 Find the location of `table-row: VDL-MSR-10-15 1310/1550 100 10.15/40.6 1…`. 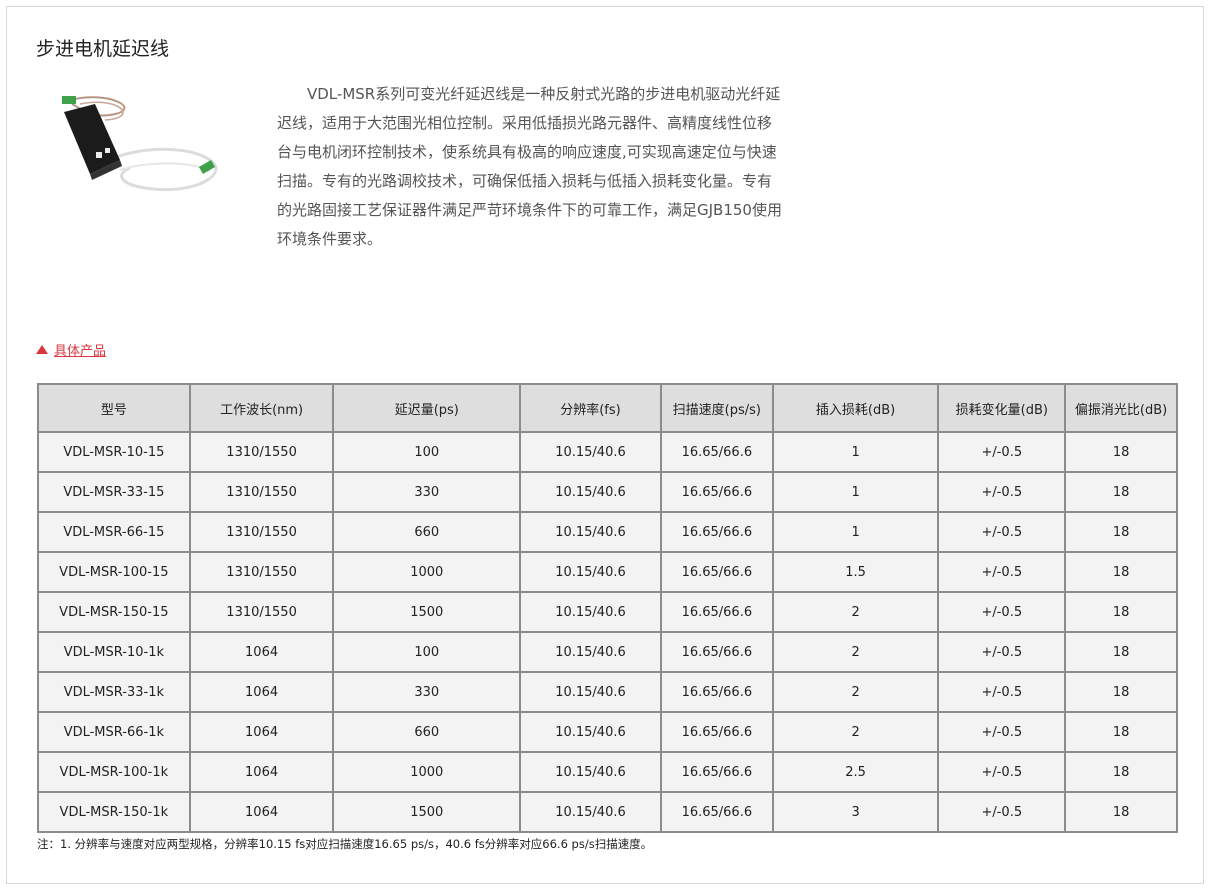

table-row: VDL-MSR-10-15 1310/1550 100 10.15/40.6 1… is located at coordinates (607, 452).